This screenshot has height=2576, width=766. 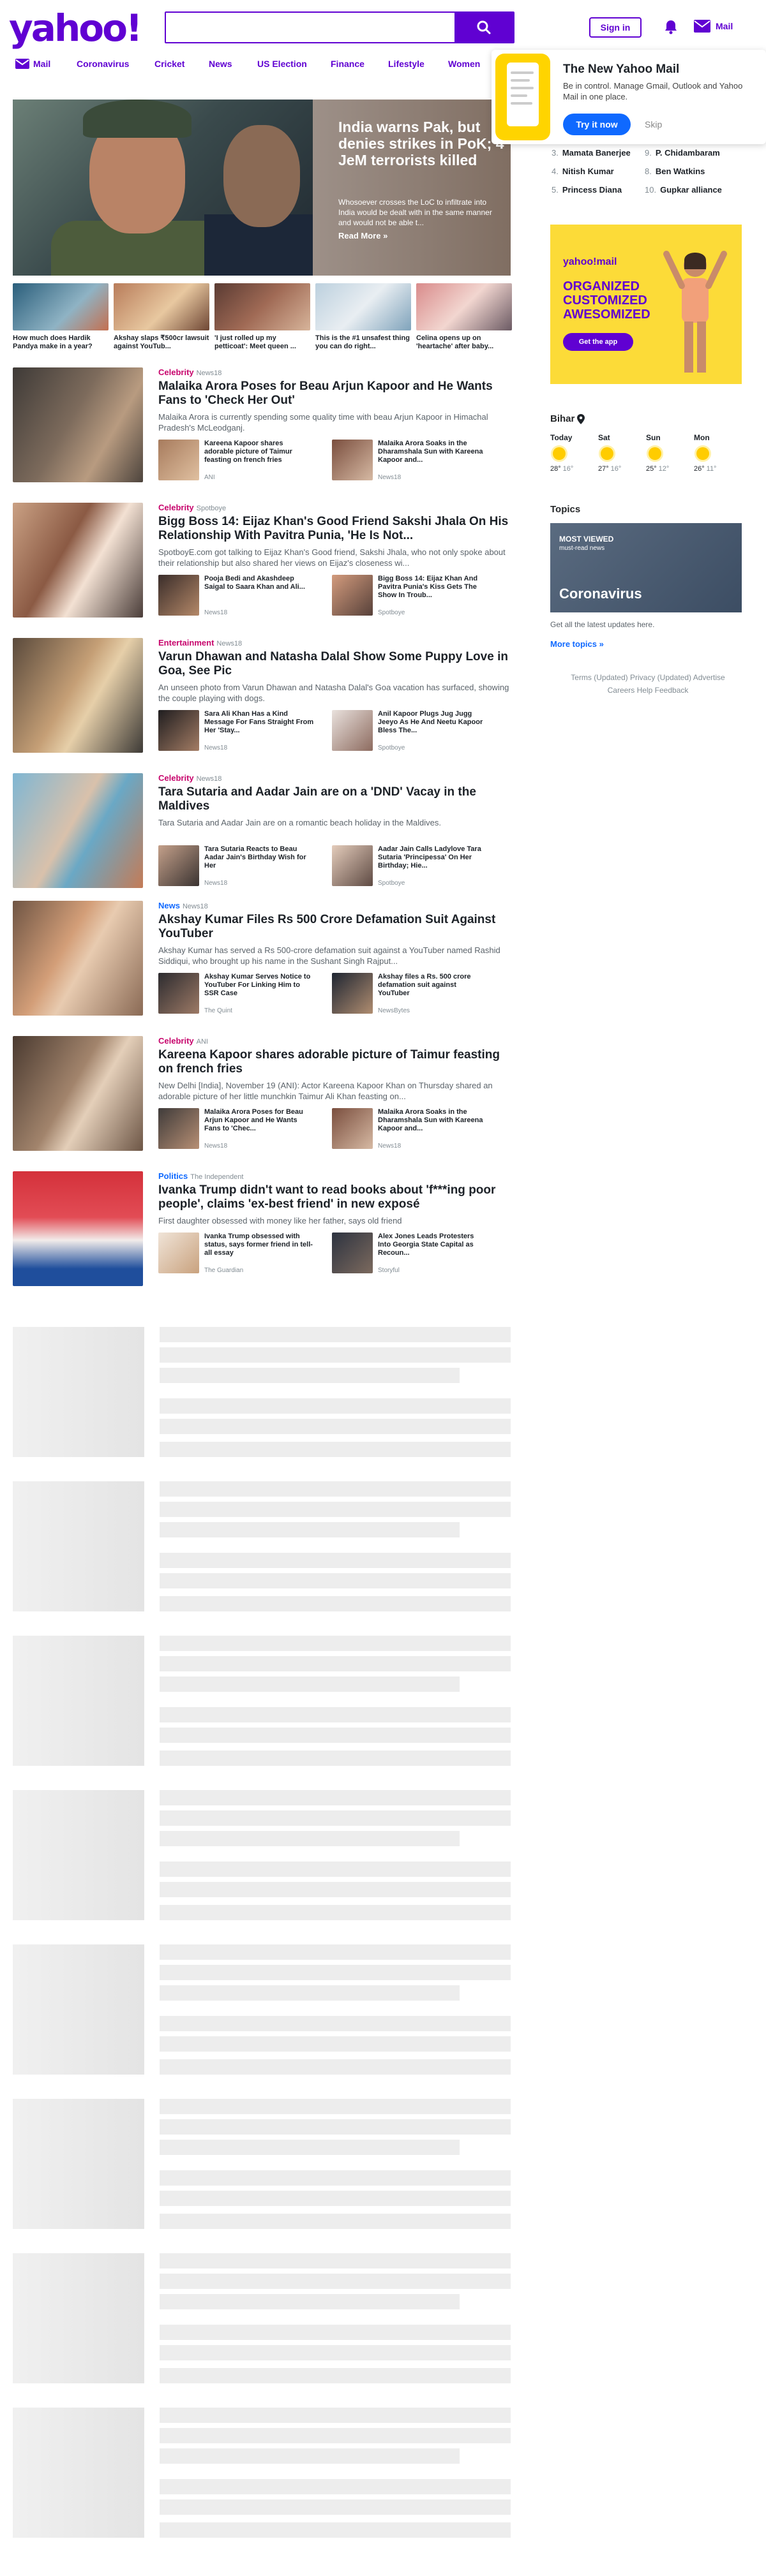 What do you see at coordinates (464, 64) in the screenshot?
I see `nav-item-women: Women` at bounding box center [464, 64].